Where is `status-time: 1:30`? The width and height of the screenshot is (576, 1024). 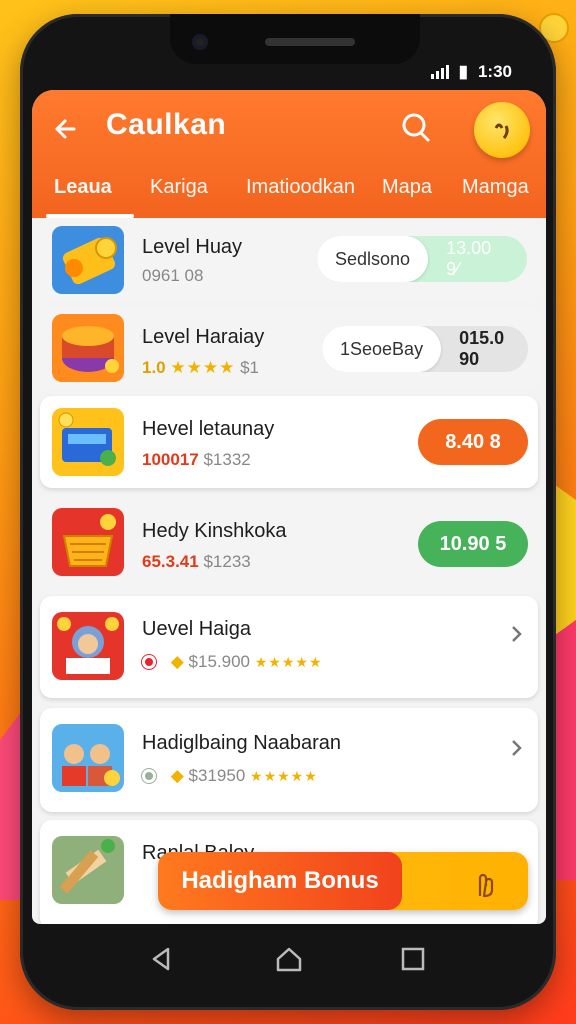
status-time: 1:30 is located at coordinates (494, 71).